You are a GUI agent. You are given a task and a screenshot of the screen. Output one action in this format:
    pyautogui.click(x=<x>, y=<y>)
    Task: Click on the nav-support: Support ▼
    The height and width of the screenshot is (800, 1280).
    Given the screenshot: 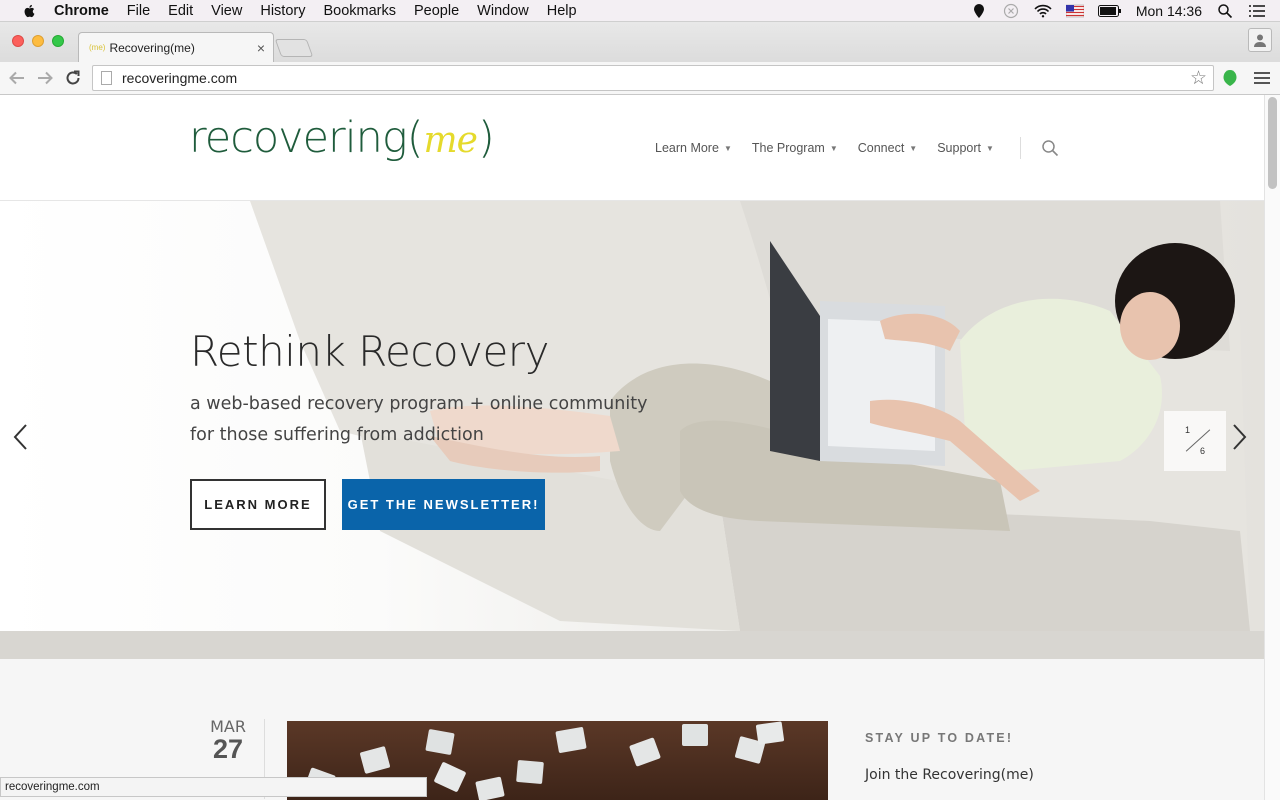 What is the action you would take?
    pyautogui.click(x=965, y=148)
    